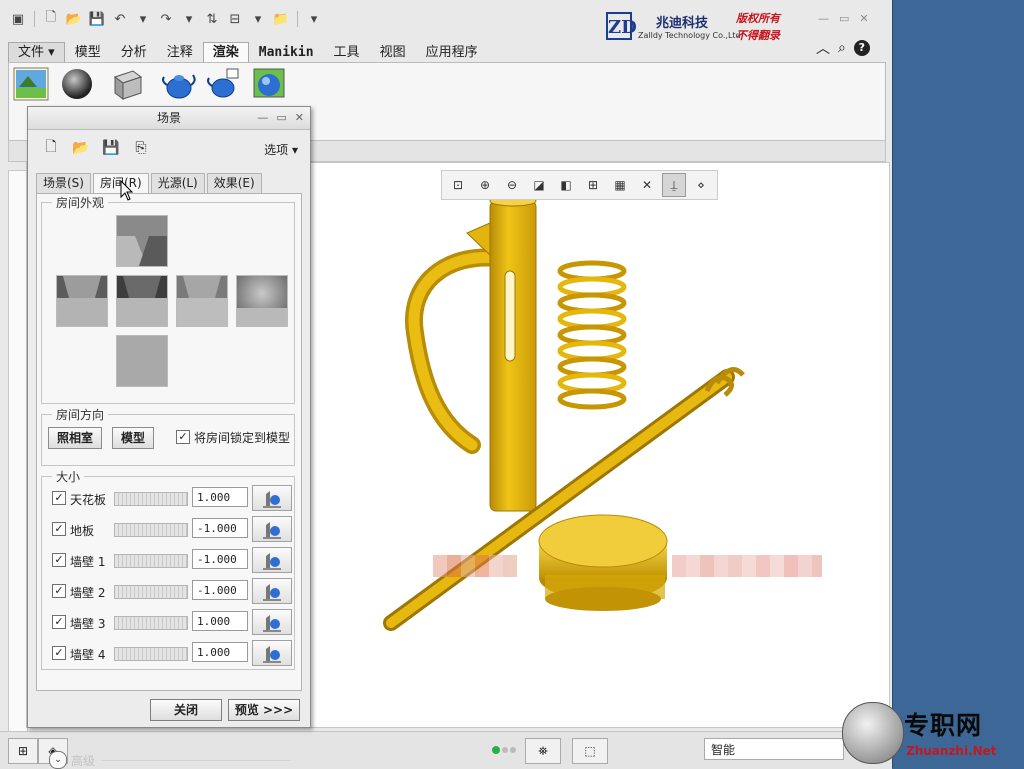 This screenshot has width=1024, height=769. Describe the element at coordinates (281, 149) in the screenshot. I see `options-menu: 选项 ▾` at that location.